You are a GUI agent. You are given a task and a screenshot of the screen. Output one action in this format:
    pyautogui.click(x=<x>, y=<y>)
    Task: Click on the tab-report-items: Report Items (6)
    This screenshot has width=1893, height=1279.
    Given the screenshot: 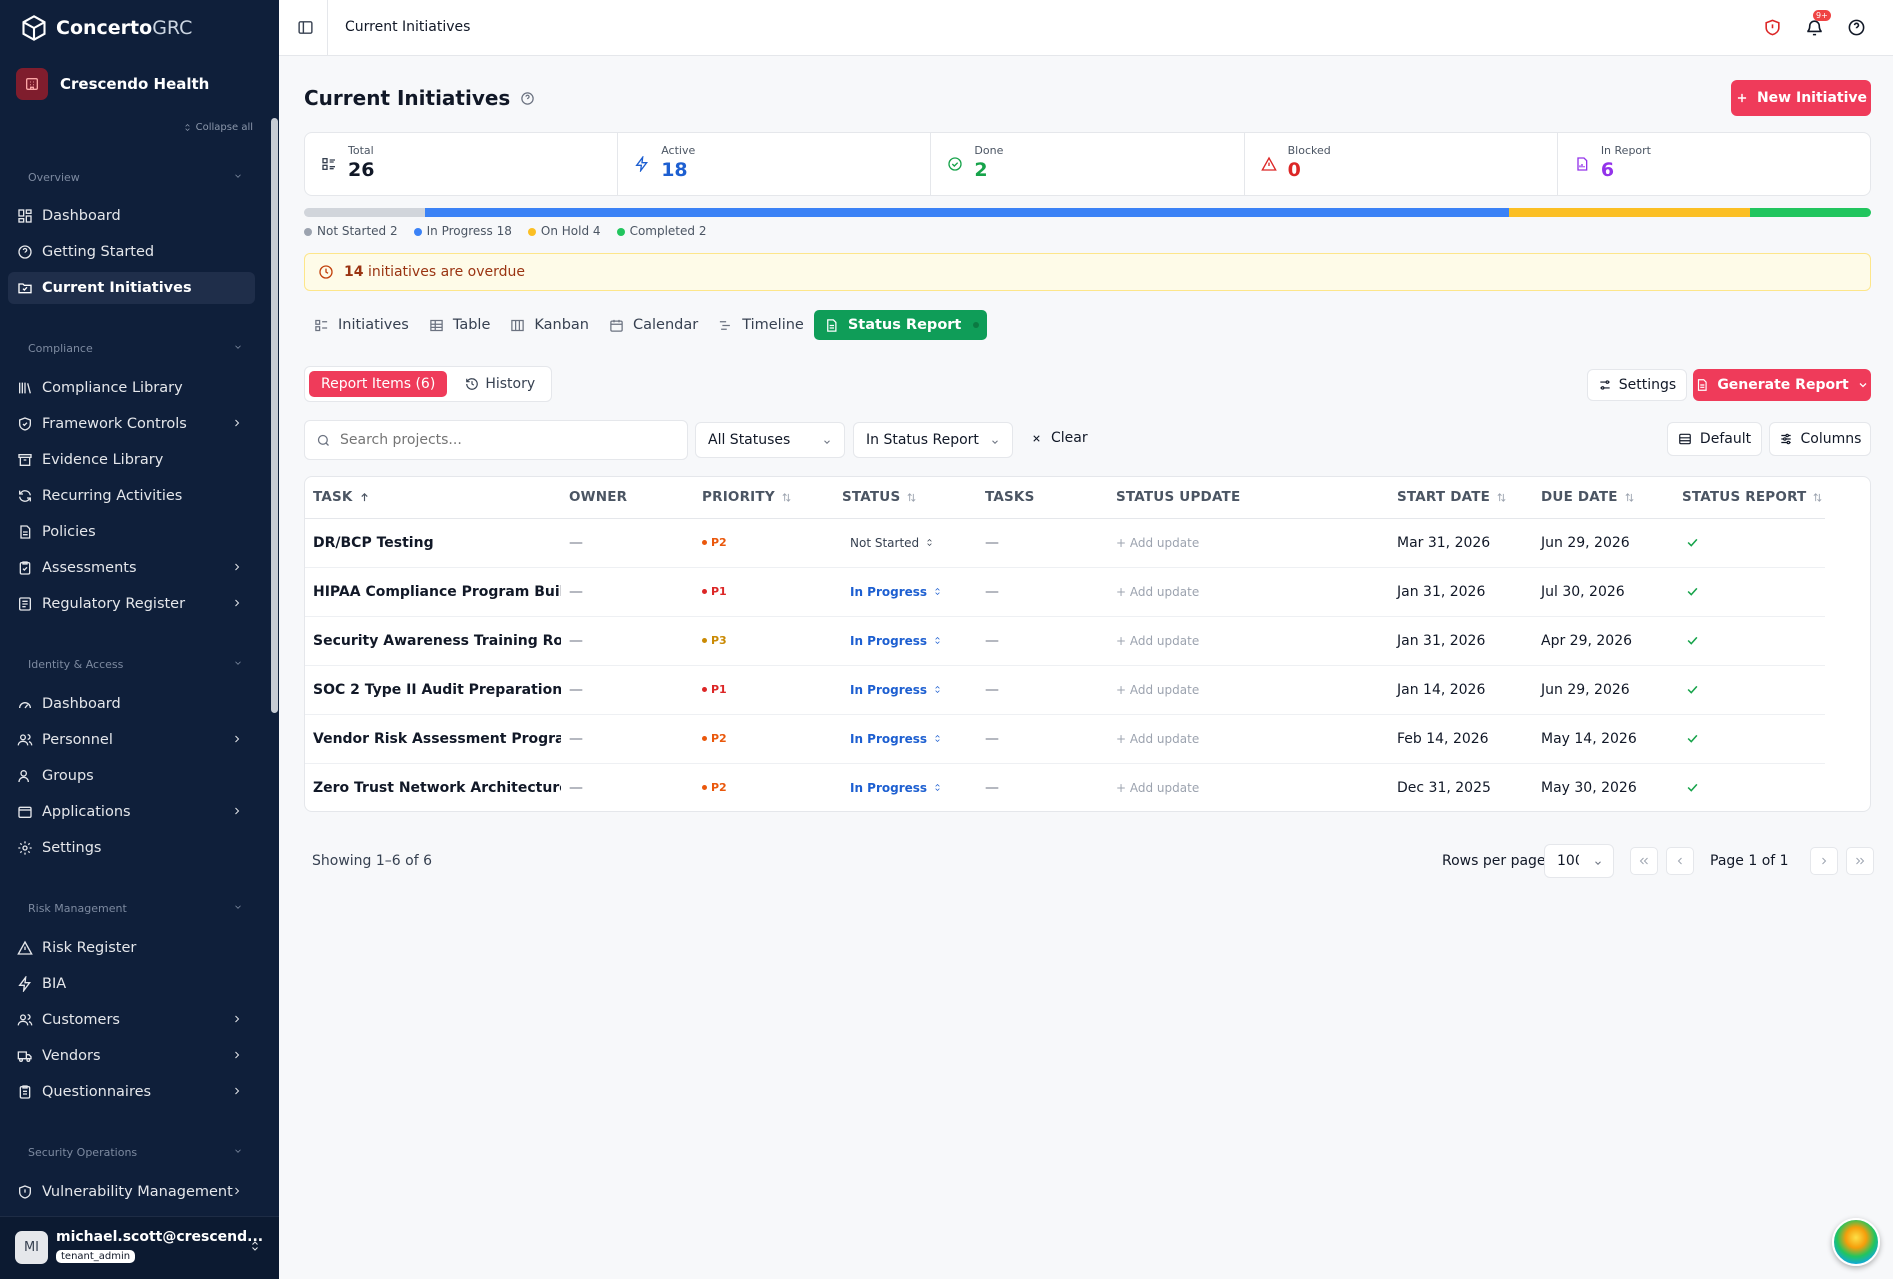 What is the action you would take?
    pyautogui.click(x=378, y=384)
    